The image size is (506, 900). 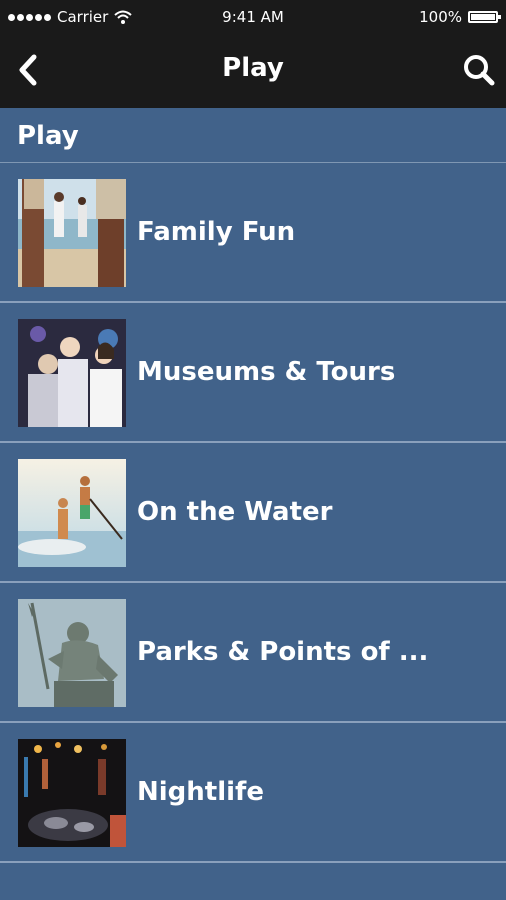 I want to click on status-right: 100%, so click(x=460, y=17).